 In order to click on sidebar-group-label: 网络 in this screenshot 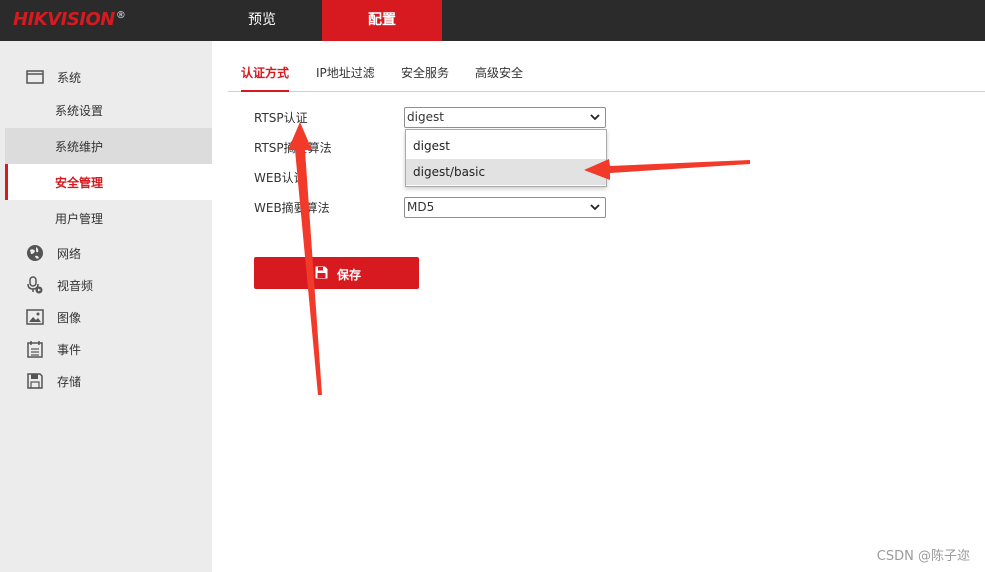, I will do `click(69, 254)`.